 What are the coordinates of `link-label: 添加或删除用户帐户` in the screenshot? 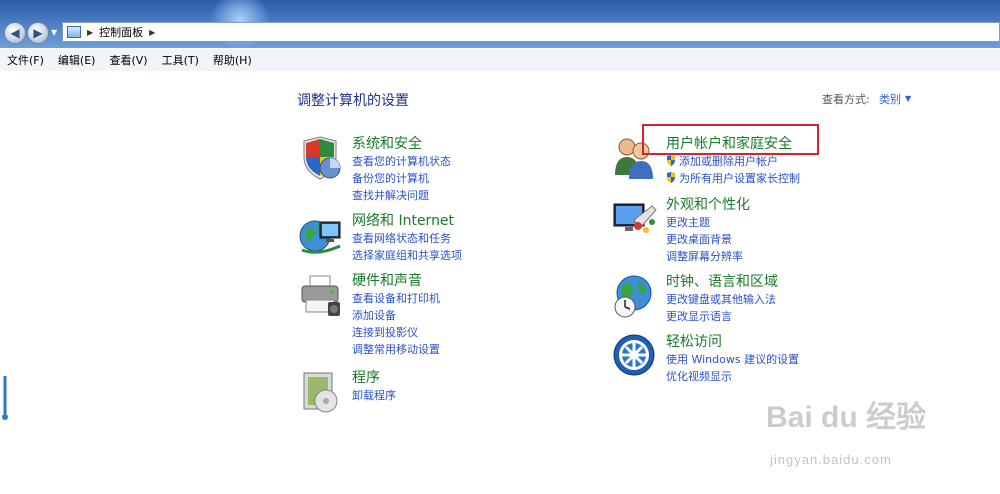 It's located at (728, 161).